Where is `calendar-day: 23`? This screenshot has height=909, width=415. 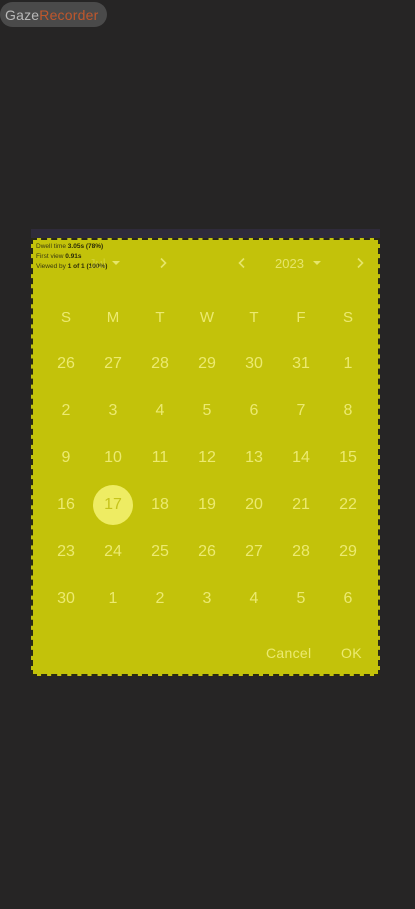 calendar-day: 23 is located at coordinates (66, 552).